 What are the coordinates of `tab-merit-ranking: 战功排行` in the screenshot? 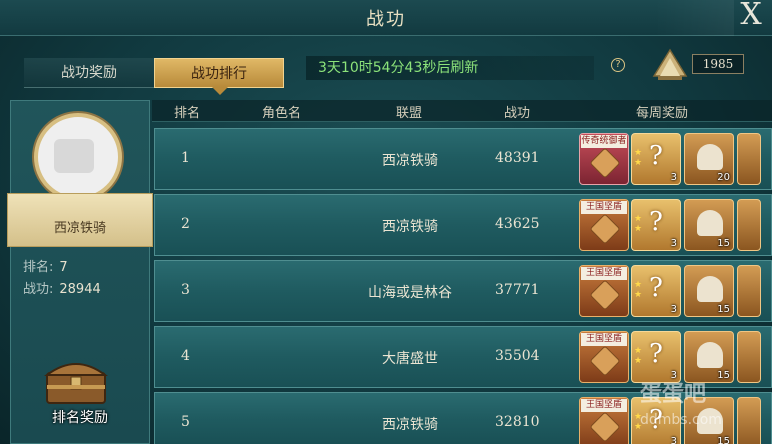 It's located at (219, 76).